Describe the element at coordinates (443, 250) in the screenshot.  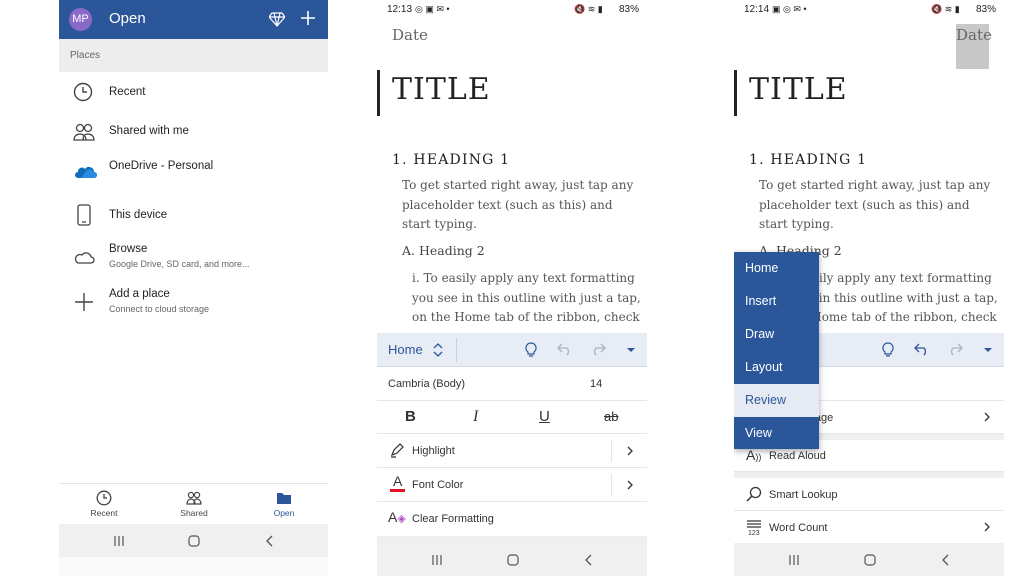
I see `doc-heading-2: A. Heading 2` at that location.